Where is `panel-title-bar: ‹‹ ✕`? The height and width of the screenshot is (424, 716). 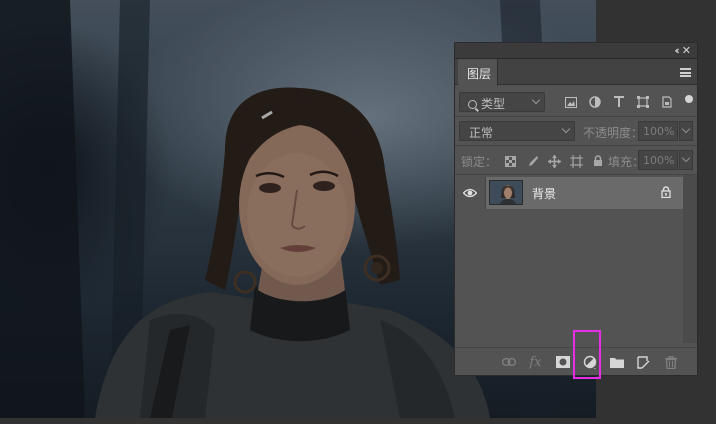
panel-title-bar: ‹‹ ✕ is located at coordinates (576, 51).